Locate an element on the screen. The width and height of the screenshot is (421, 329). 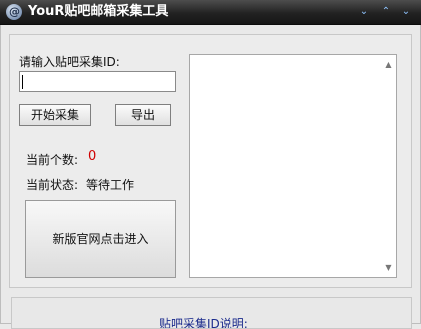
close-button: ⌄ is located at coordinates (406, 12).